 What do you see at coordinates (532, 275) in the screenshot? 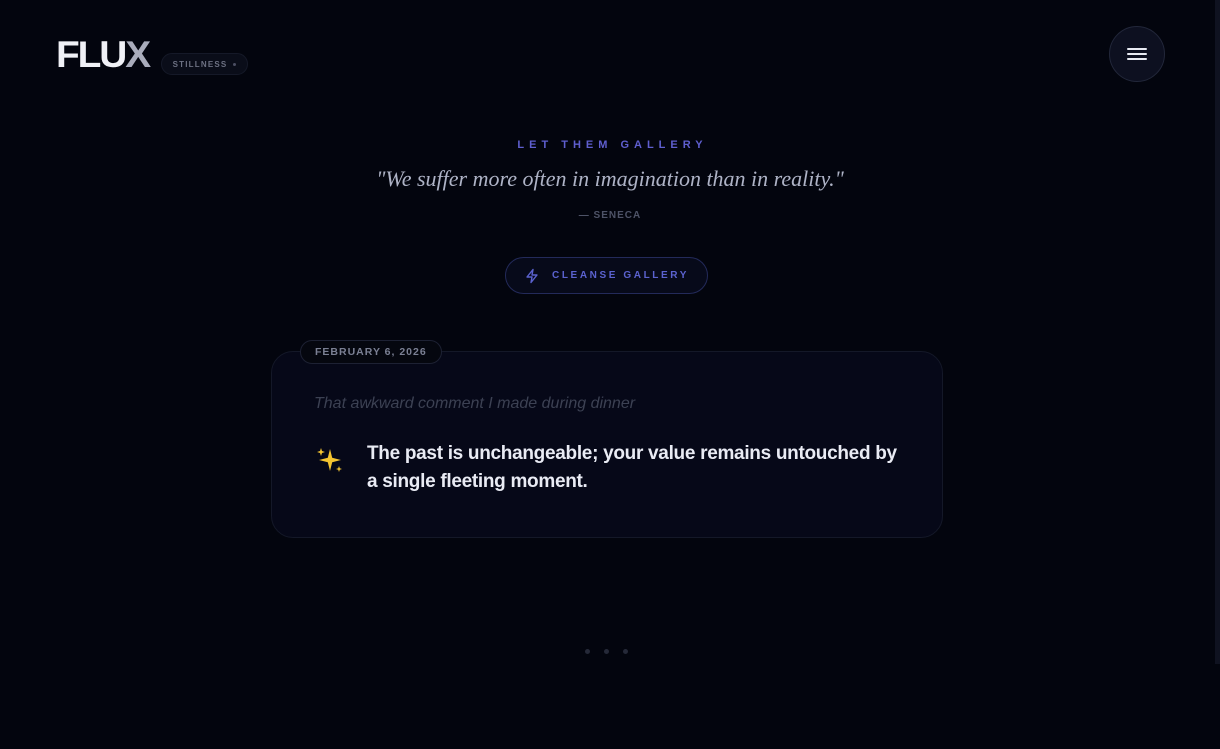
I see `lightning-bolt-icon` at bounding box center [532, 275].